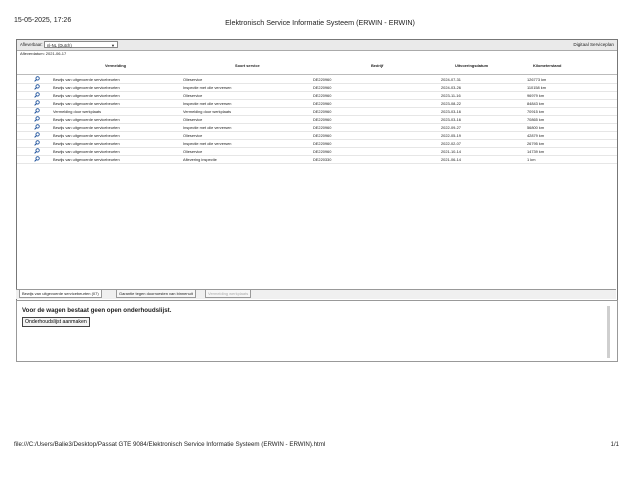 This screenshot has width=640, height=480. Describe the element at coordinates (471, 65) in the screenshot. I see `col-uitvoeringsdatum: Uitvoeringsdatum` at that location.